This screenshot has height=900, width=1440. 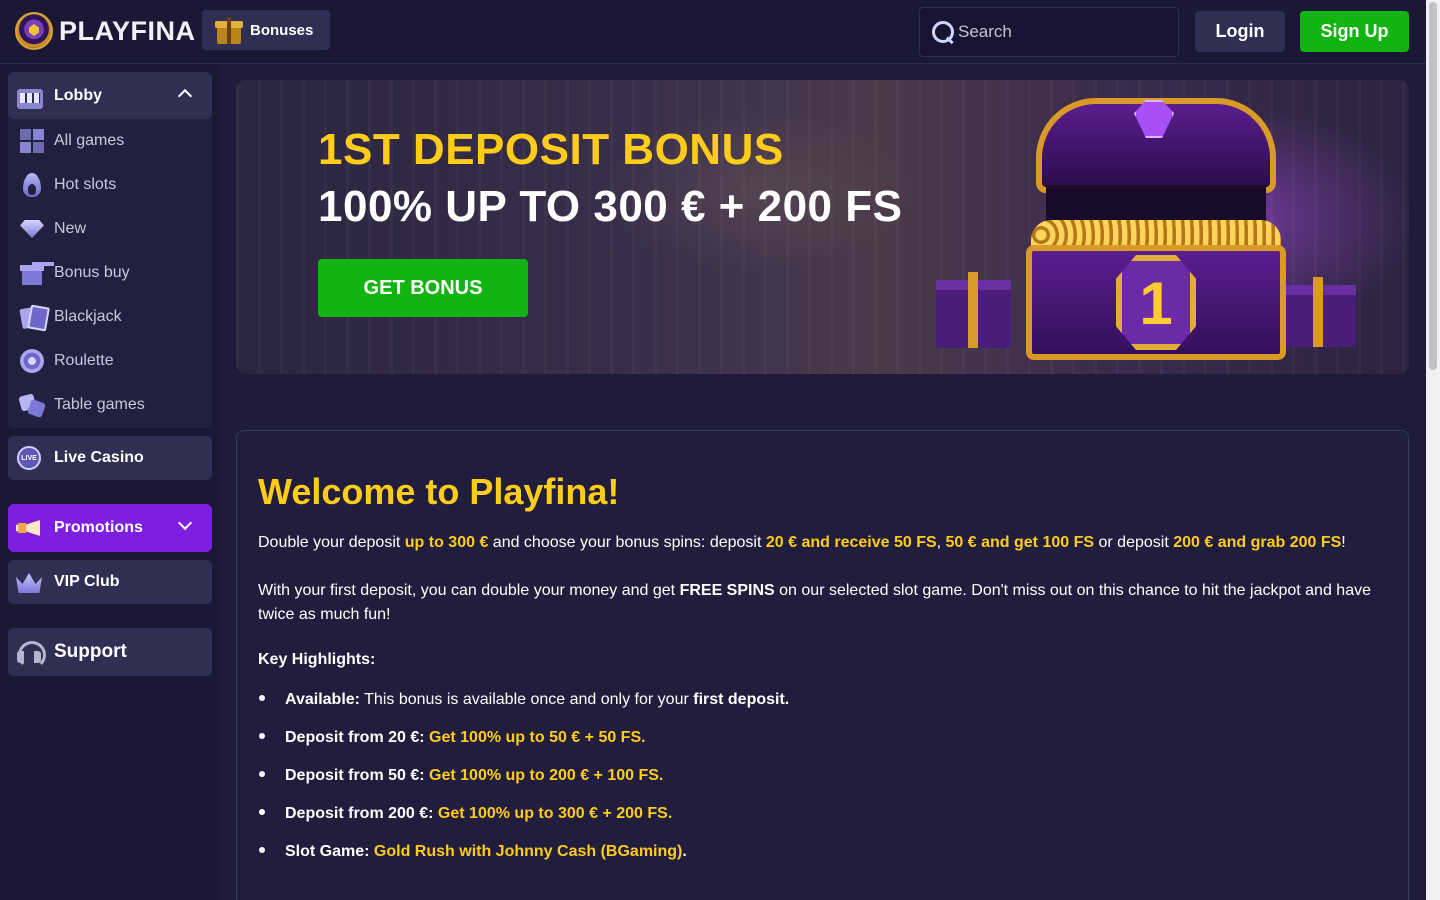 What do you see at coordinates (317, 659) in the screenshot?
I see `key-highlights-title: Key Highlights:` at bounding box center [317, 659].